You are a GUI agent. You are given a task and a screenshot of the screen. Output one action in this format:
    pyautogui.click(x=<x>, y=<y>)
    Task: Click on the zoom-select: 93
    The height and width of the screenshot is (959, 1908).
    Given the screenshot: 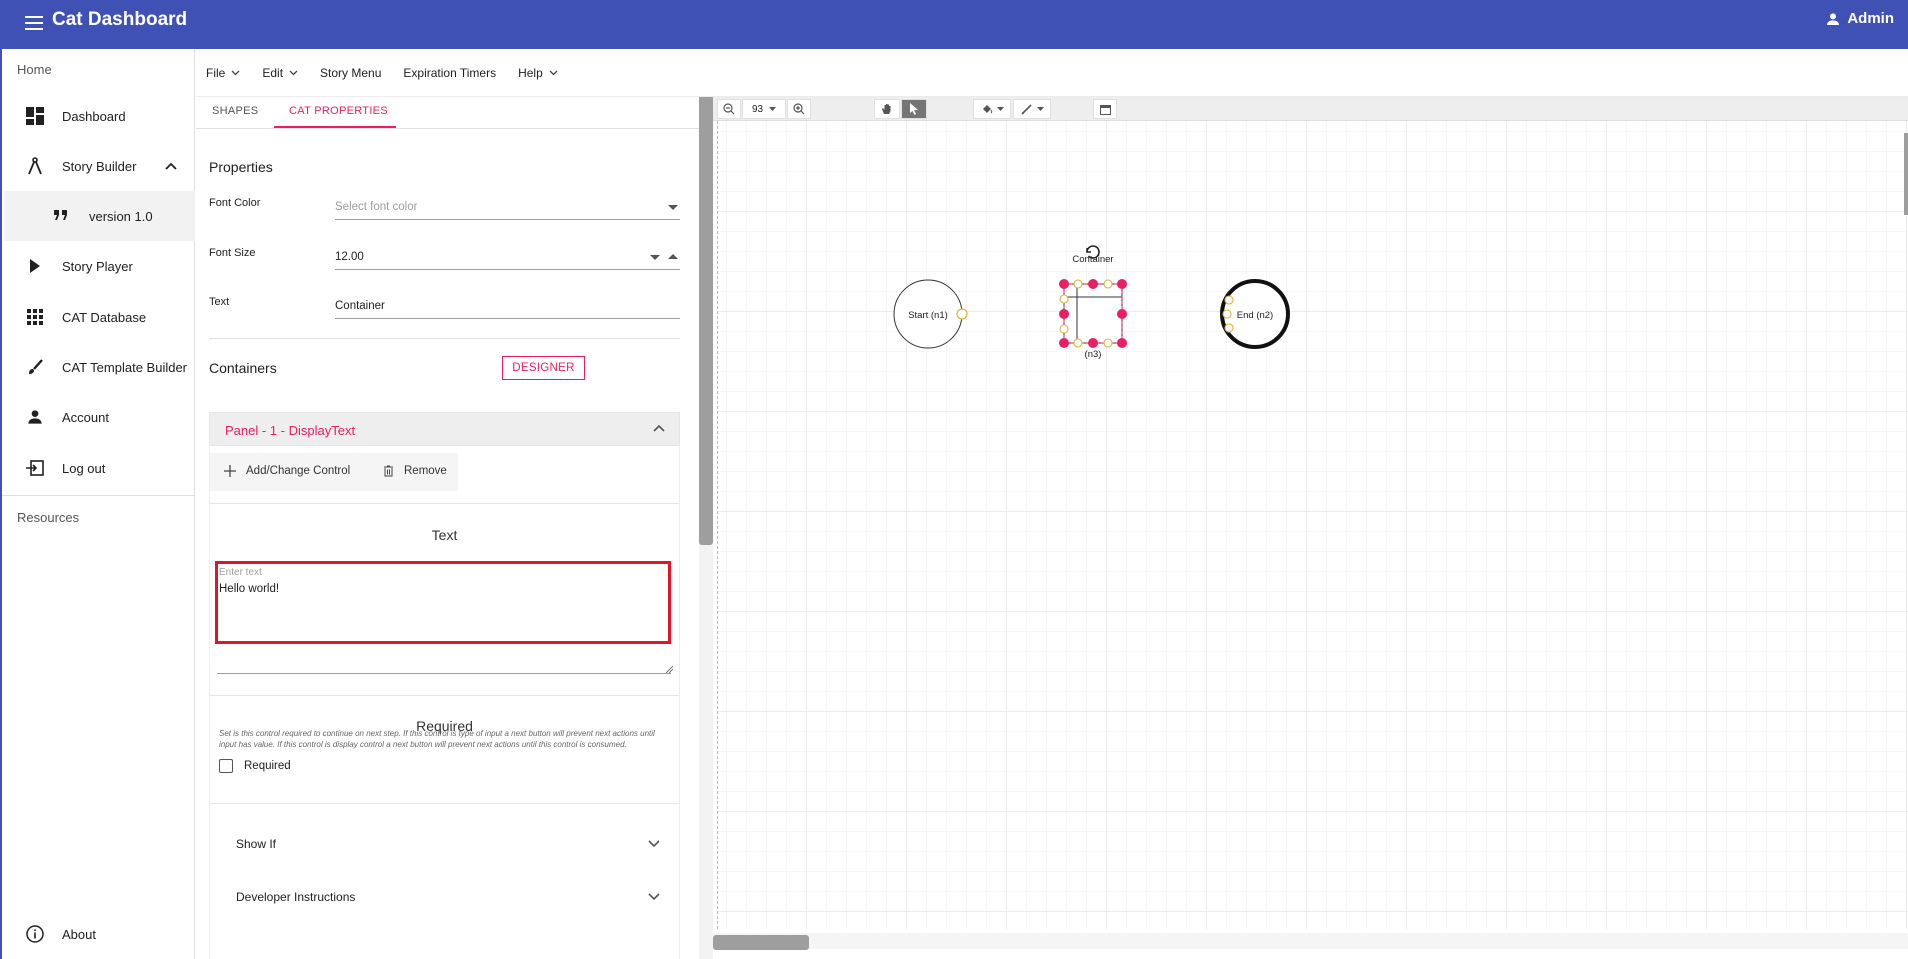 What is the action you would take?
    pyautogui.click(x=764, y=109)
    